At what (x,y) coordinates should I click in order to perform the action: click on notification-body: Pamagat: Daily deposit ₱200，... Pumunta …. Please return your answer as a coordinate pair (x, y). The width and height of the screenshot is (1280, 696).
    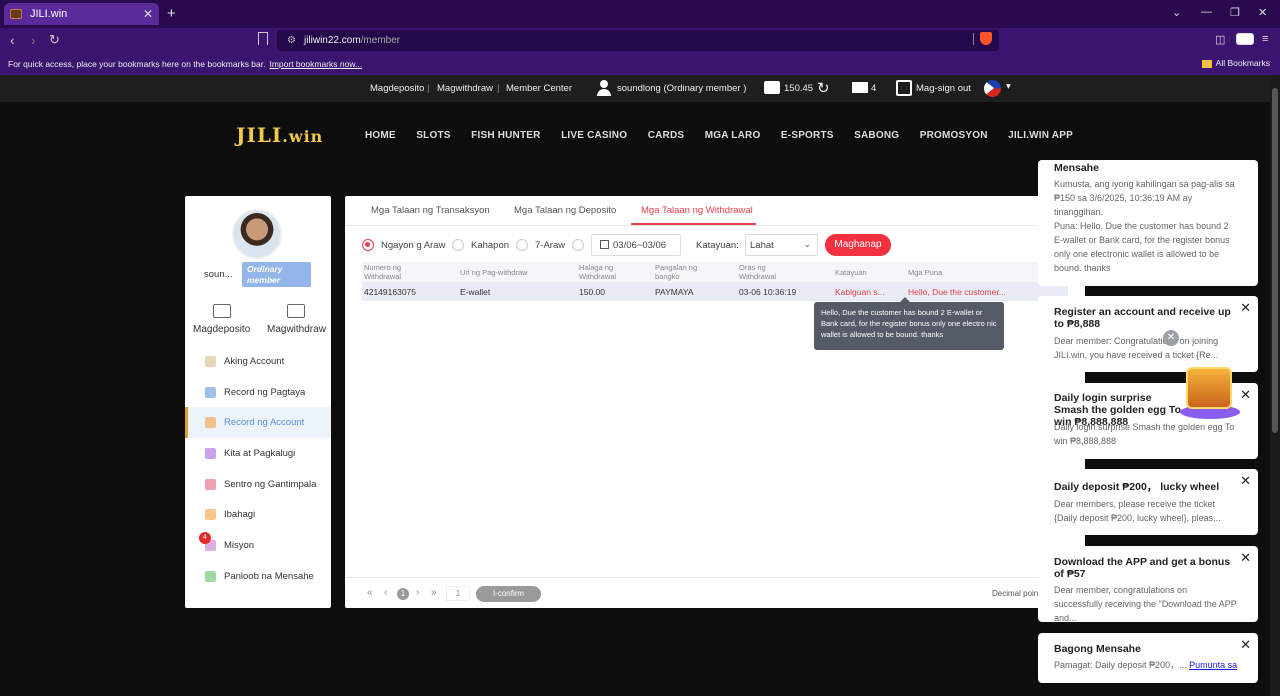
    Looking at the image, I should click on (1146, 665).